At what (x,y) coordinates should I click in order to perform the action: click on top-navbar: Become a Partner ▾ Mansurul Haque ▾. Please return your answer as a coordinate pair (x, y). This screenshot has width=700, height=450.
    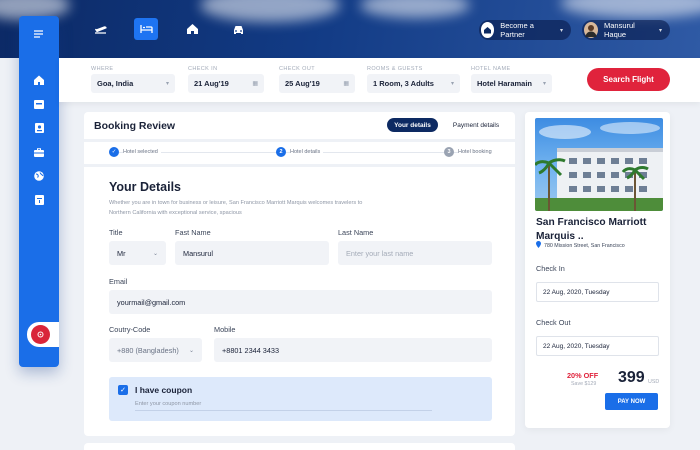
    Looking at the image, I should click on (350, 29).